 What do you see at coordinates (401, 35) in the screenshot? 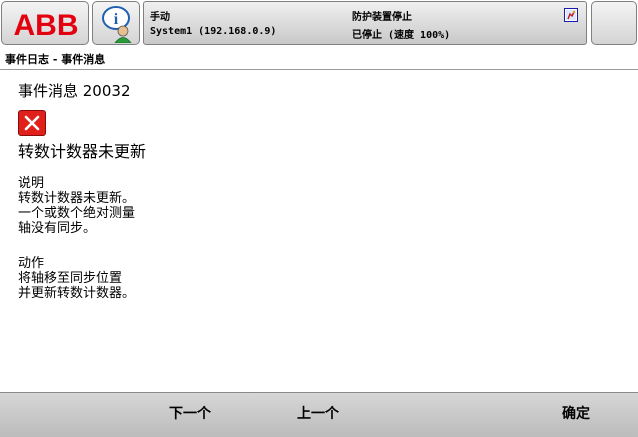
I see `controller-state: 已停止 (速度 100%)` at bounding box center [401, 35].